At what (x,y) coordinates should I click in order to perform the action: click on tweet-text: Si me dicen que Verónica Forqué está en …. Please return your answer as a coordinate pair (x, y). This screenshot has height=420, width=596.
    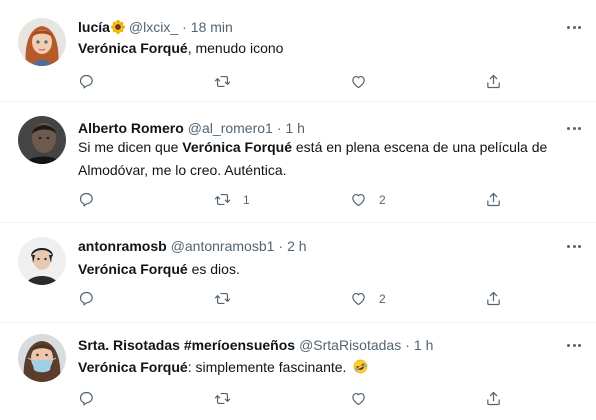
    Looking at the image, I should click on (330, 159).